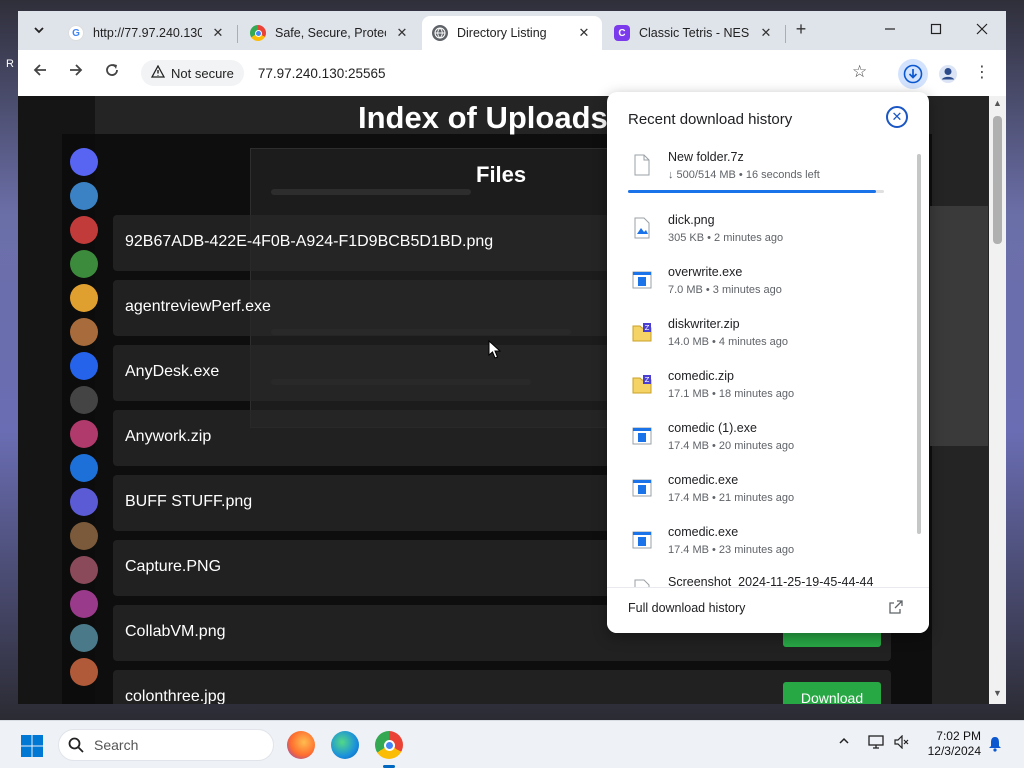 This screenshot has height=768, width=1024. Describe the element at coordinates (997, 693) in the screenshot. I see `scroll-down-icon: ▼` at that location.